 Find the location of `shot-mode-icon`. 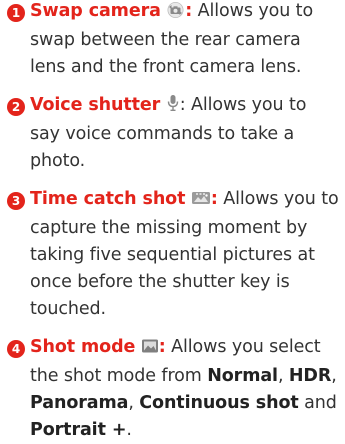

shot-mode-icon is located at coordinates (150, 349).